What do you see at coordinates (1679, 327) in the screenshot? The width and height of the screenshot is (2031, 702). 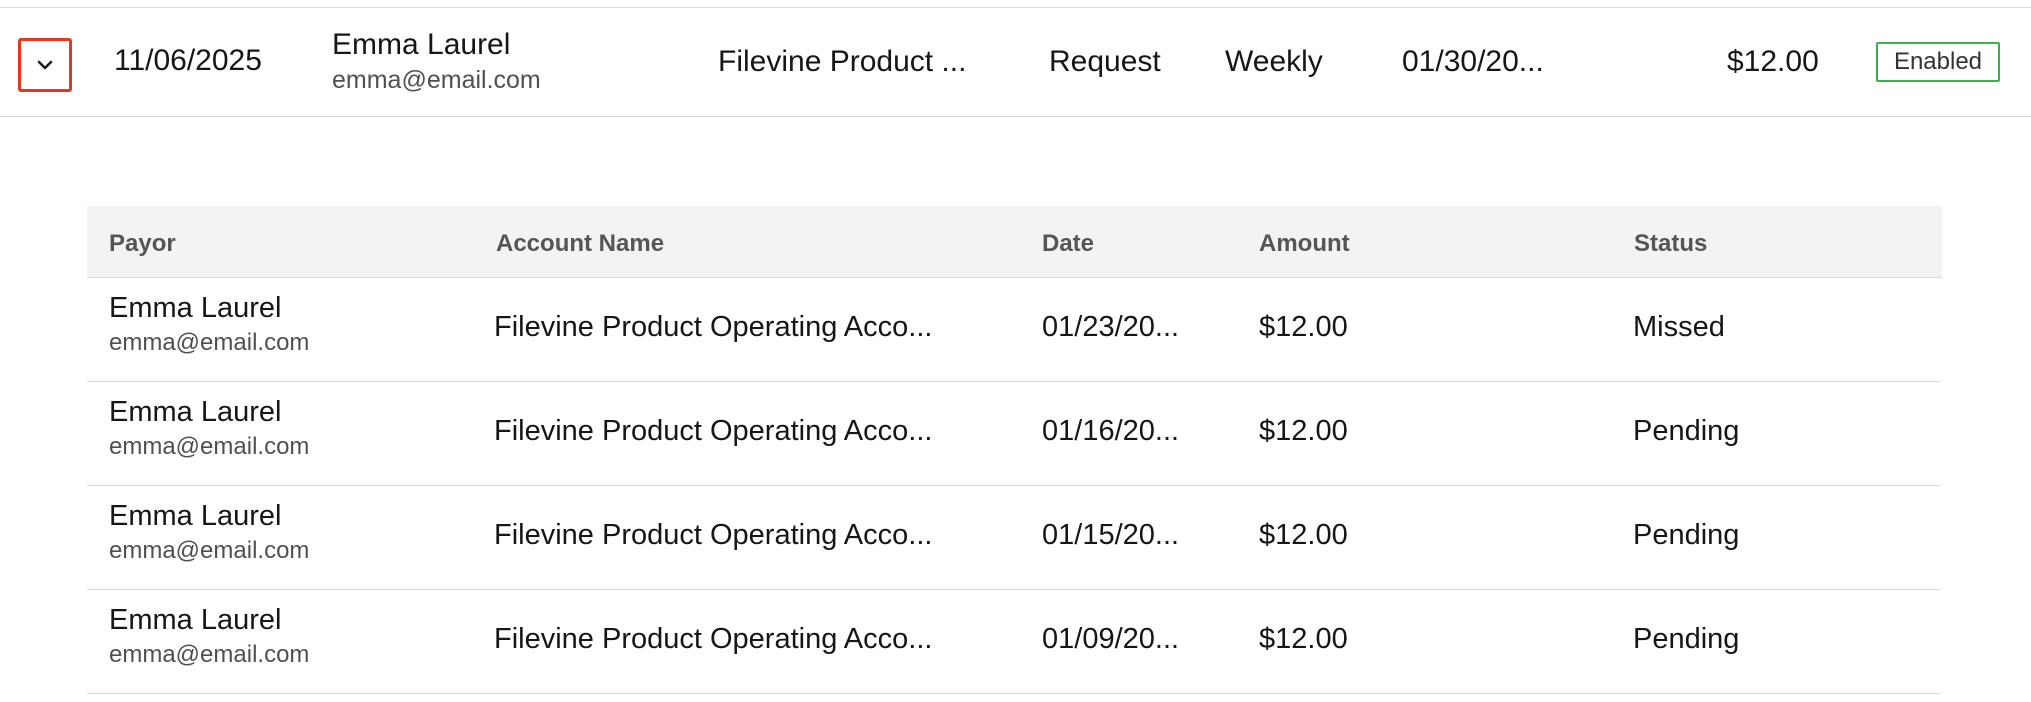 I see `payment-status: Missed` at bounding box center [1679, 327].